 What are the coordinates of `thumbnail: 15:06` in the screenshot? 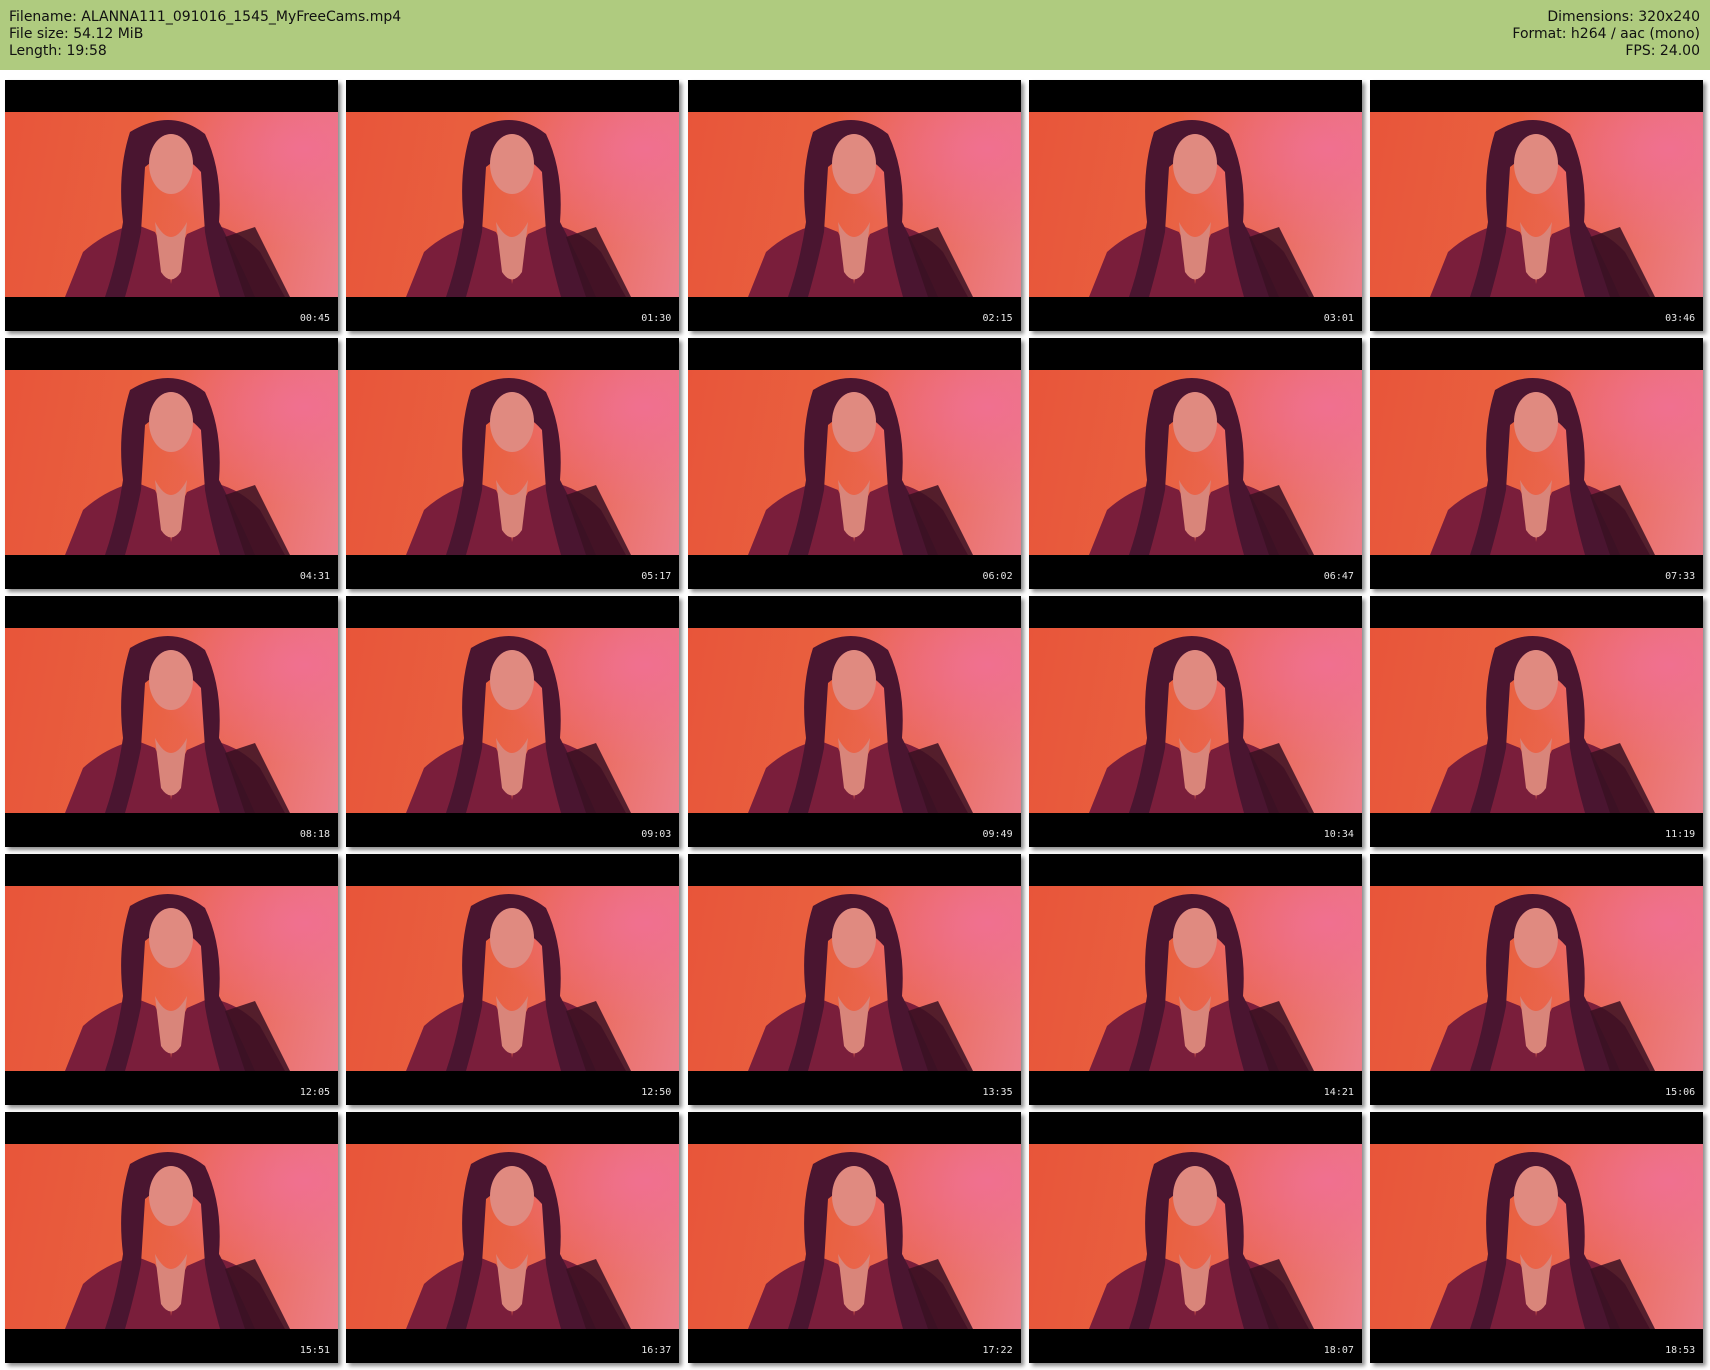 It's located at (1537, 980).